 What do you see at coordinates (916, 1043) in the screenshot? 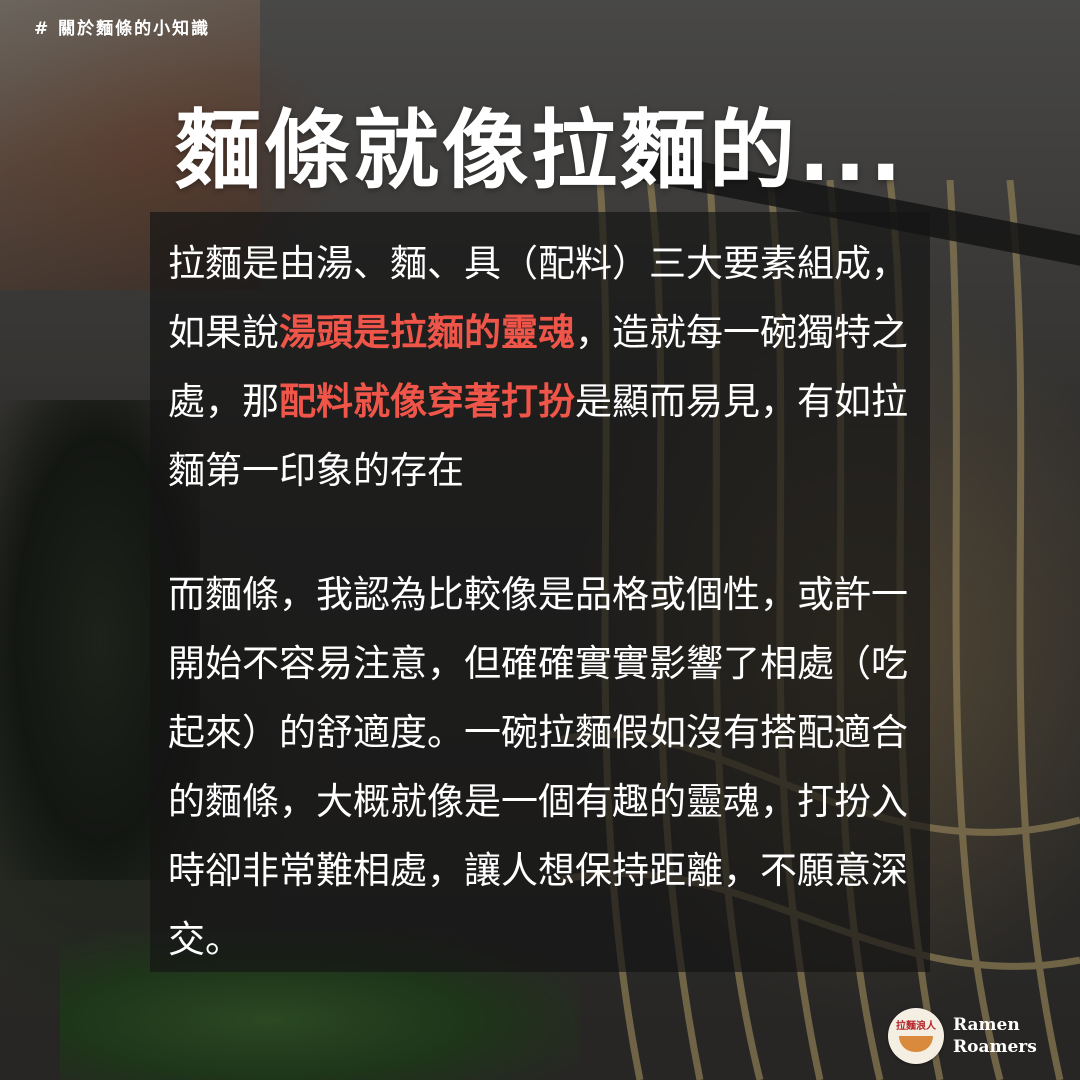
I see `ramen-bowl-icon` at bounding box center [916, 1043].